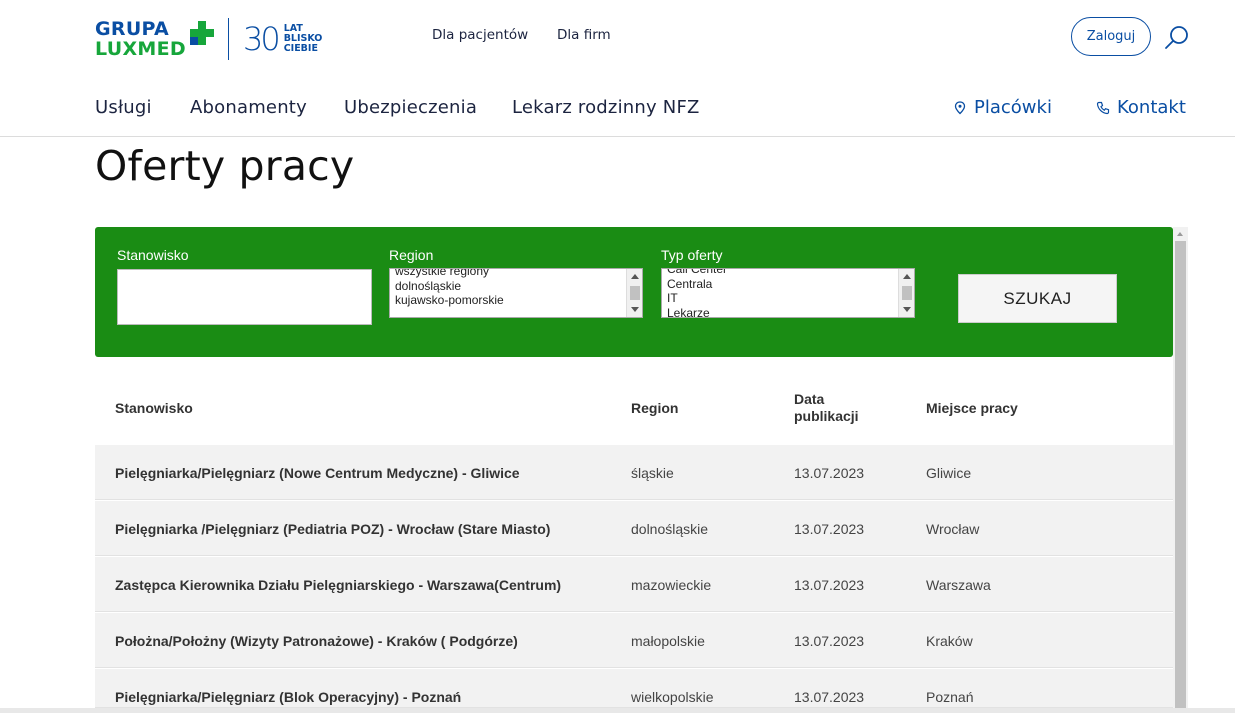 This screenshot has height=713, width=1235. I want to click on phone-icon, so click(1103, 108).